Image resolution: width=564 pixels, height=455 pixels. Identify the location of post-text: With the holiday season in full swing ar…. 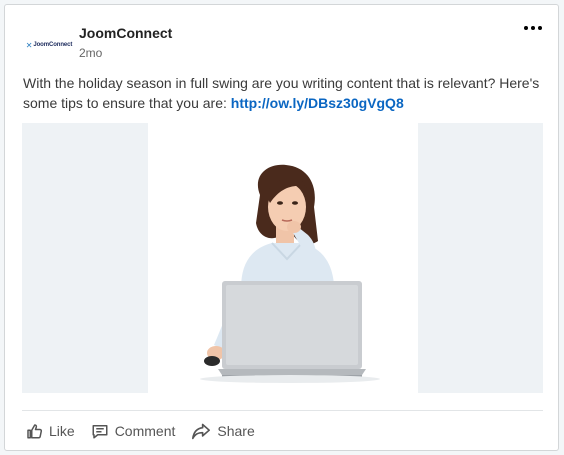
(283, 93).